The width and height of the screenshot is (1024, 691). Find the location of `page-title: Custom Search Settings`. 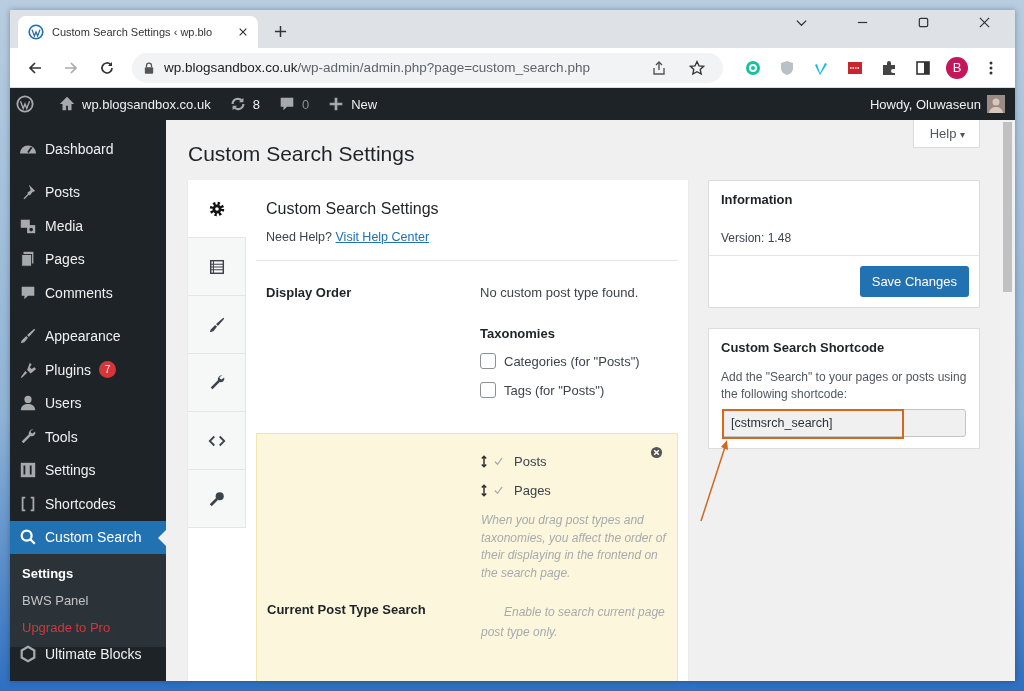

page-title: Custom Search Settings is located at coordinates (302, 154).